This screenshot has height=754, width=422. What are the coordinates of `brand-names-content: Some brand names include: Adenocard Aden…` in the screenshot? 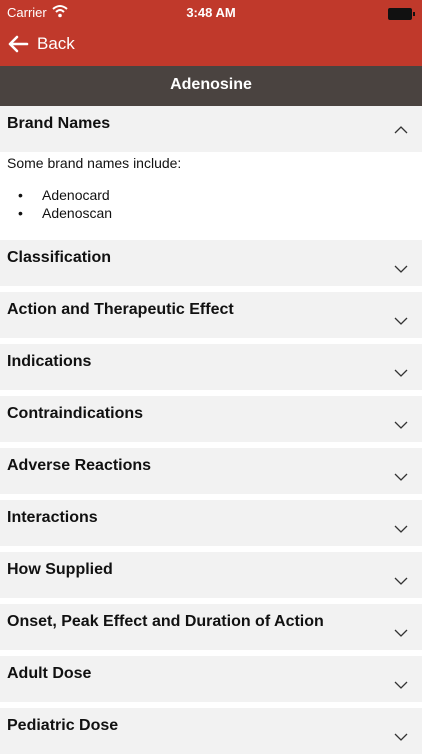 It's located at (211, 196).